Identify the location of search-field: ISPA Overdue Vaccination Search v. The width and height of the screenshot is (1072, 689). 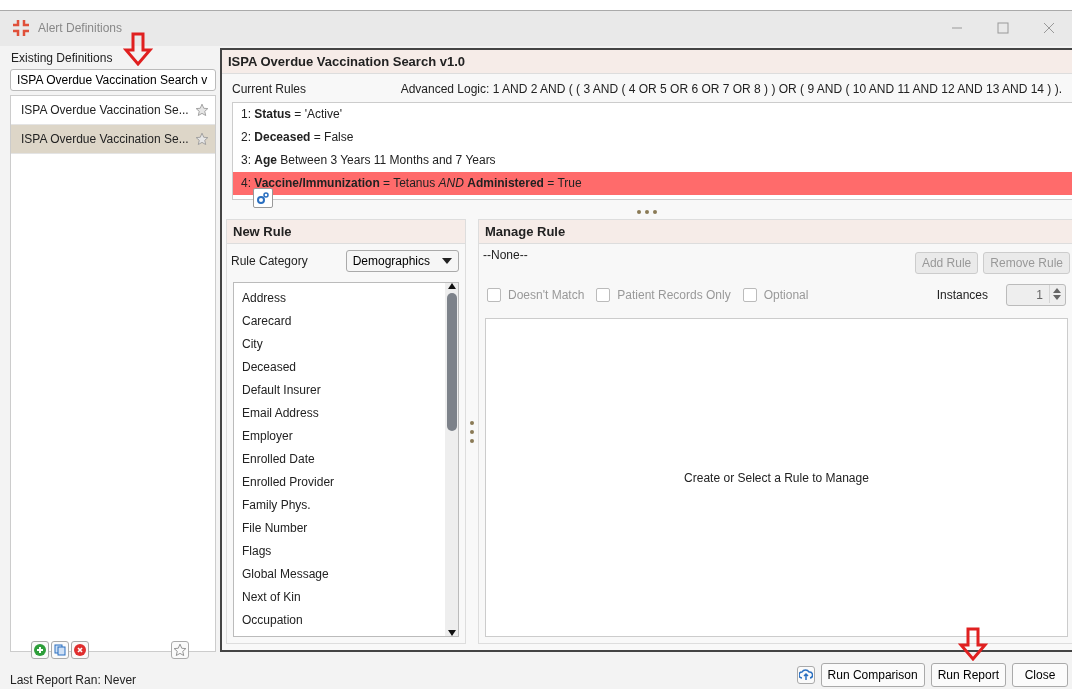
(113, 80).